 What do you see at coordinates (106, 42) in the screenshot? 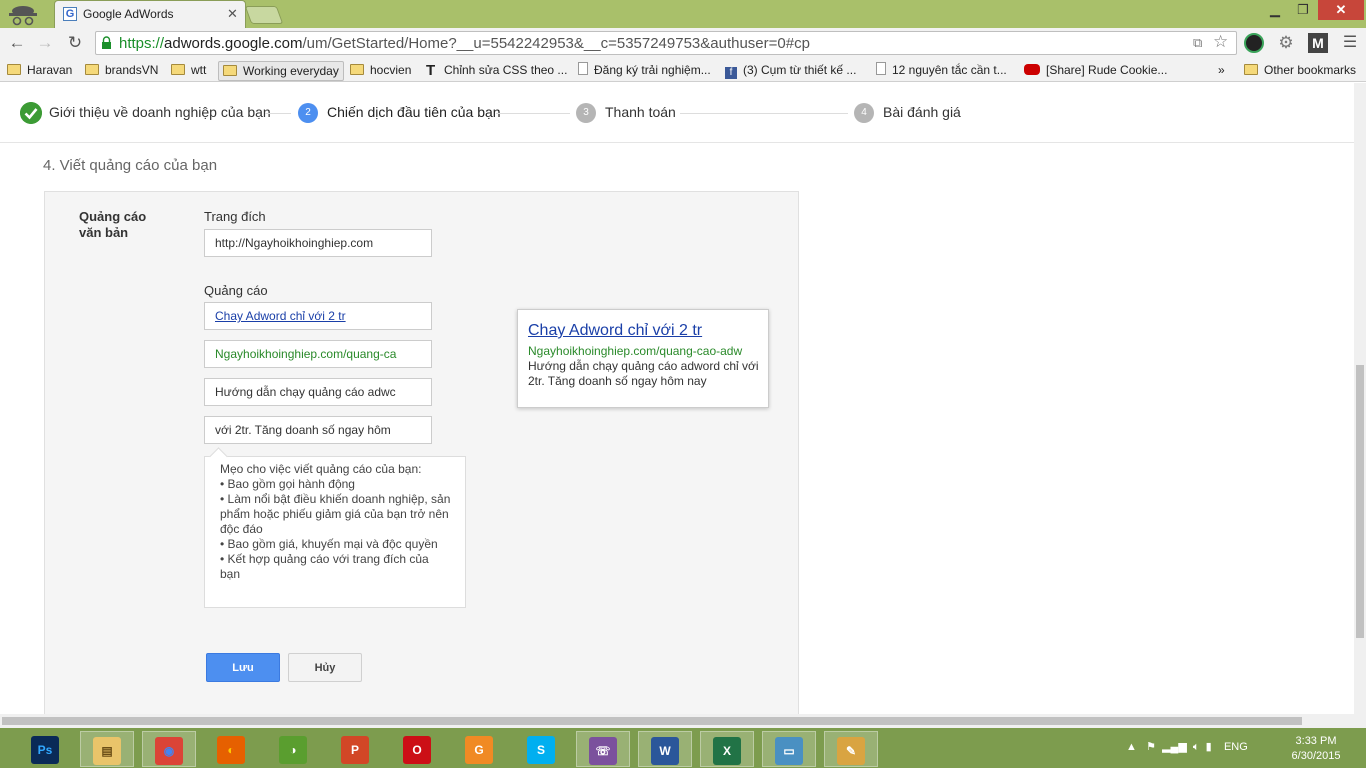
I see `lock-icon` at bounding box center [106, 42].